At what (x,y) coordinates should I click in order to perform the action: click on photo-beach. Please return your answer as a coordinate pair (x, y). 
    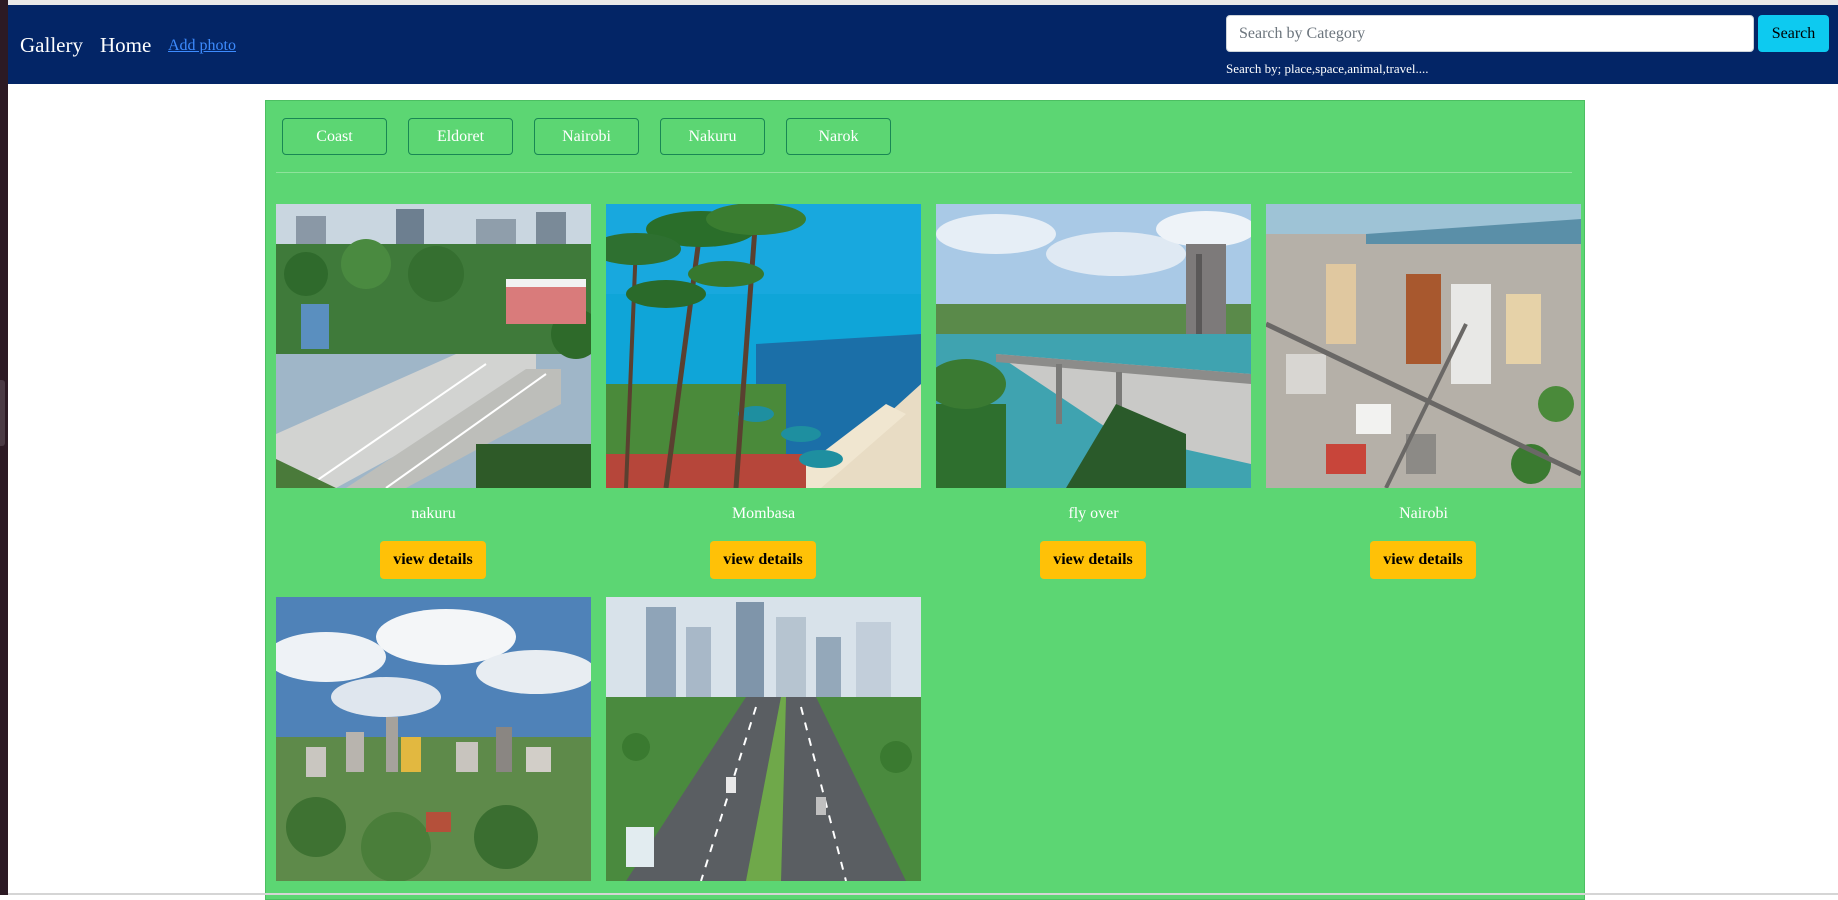
    Looking at the image, I should click on (763, 346).